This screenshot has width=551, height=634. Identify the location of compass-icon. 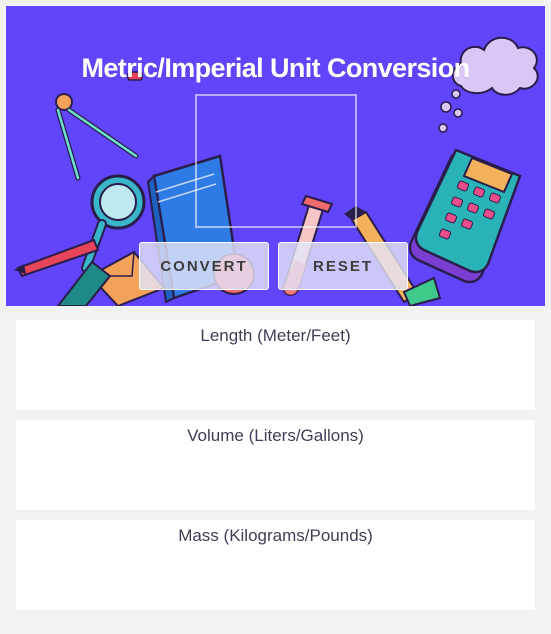
(97, 137).